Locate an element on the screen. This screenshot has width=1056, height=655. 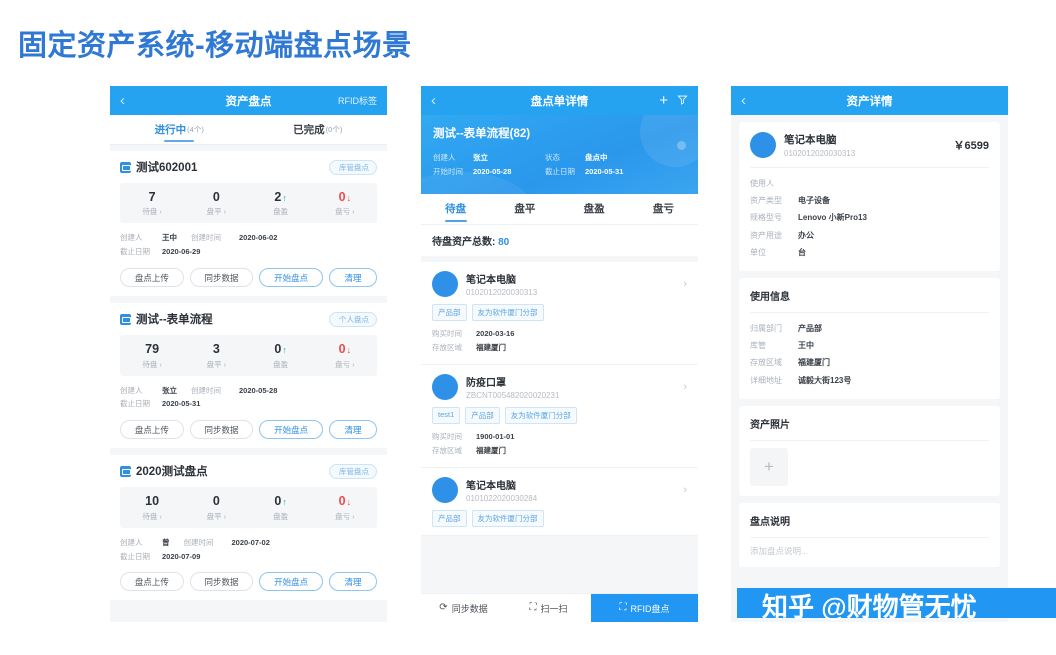
inventory-icon is located at coordinates (125, 471).